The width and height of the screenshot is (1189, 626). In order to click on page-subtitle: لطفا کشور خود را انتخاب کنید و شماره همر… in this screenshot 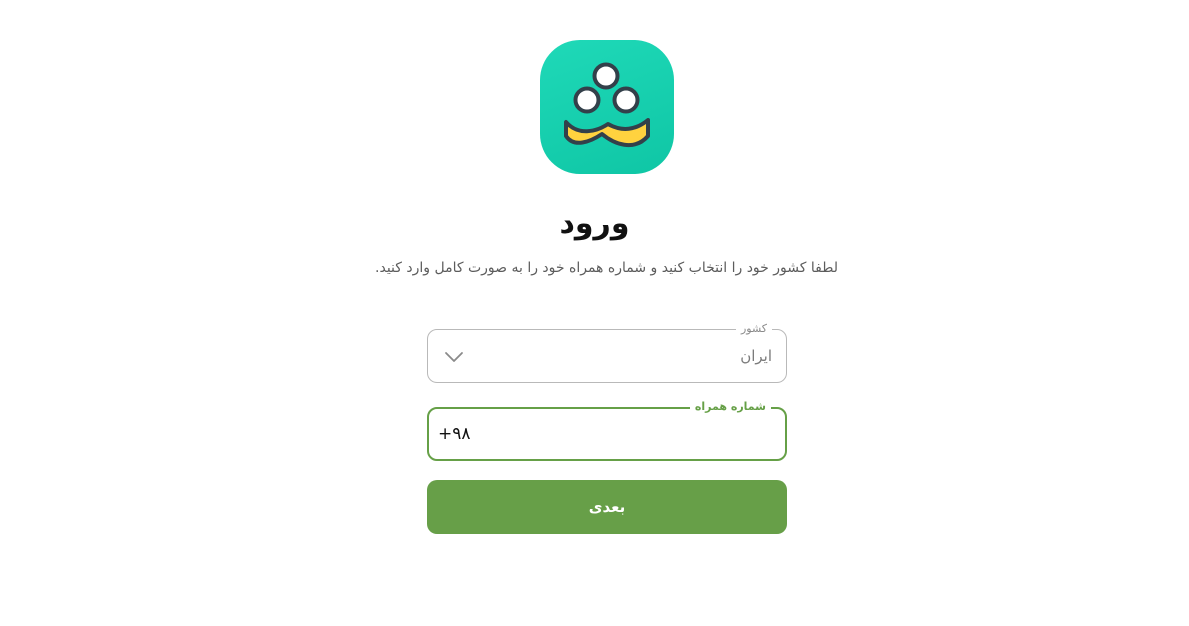, I will do `click(606, 268)`.